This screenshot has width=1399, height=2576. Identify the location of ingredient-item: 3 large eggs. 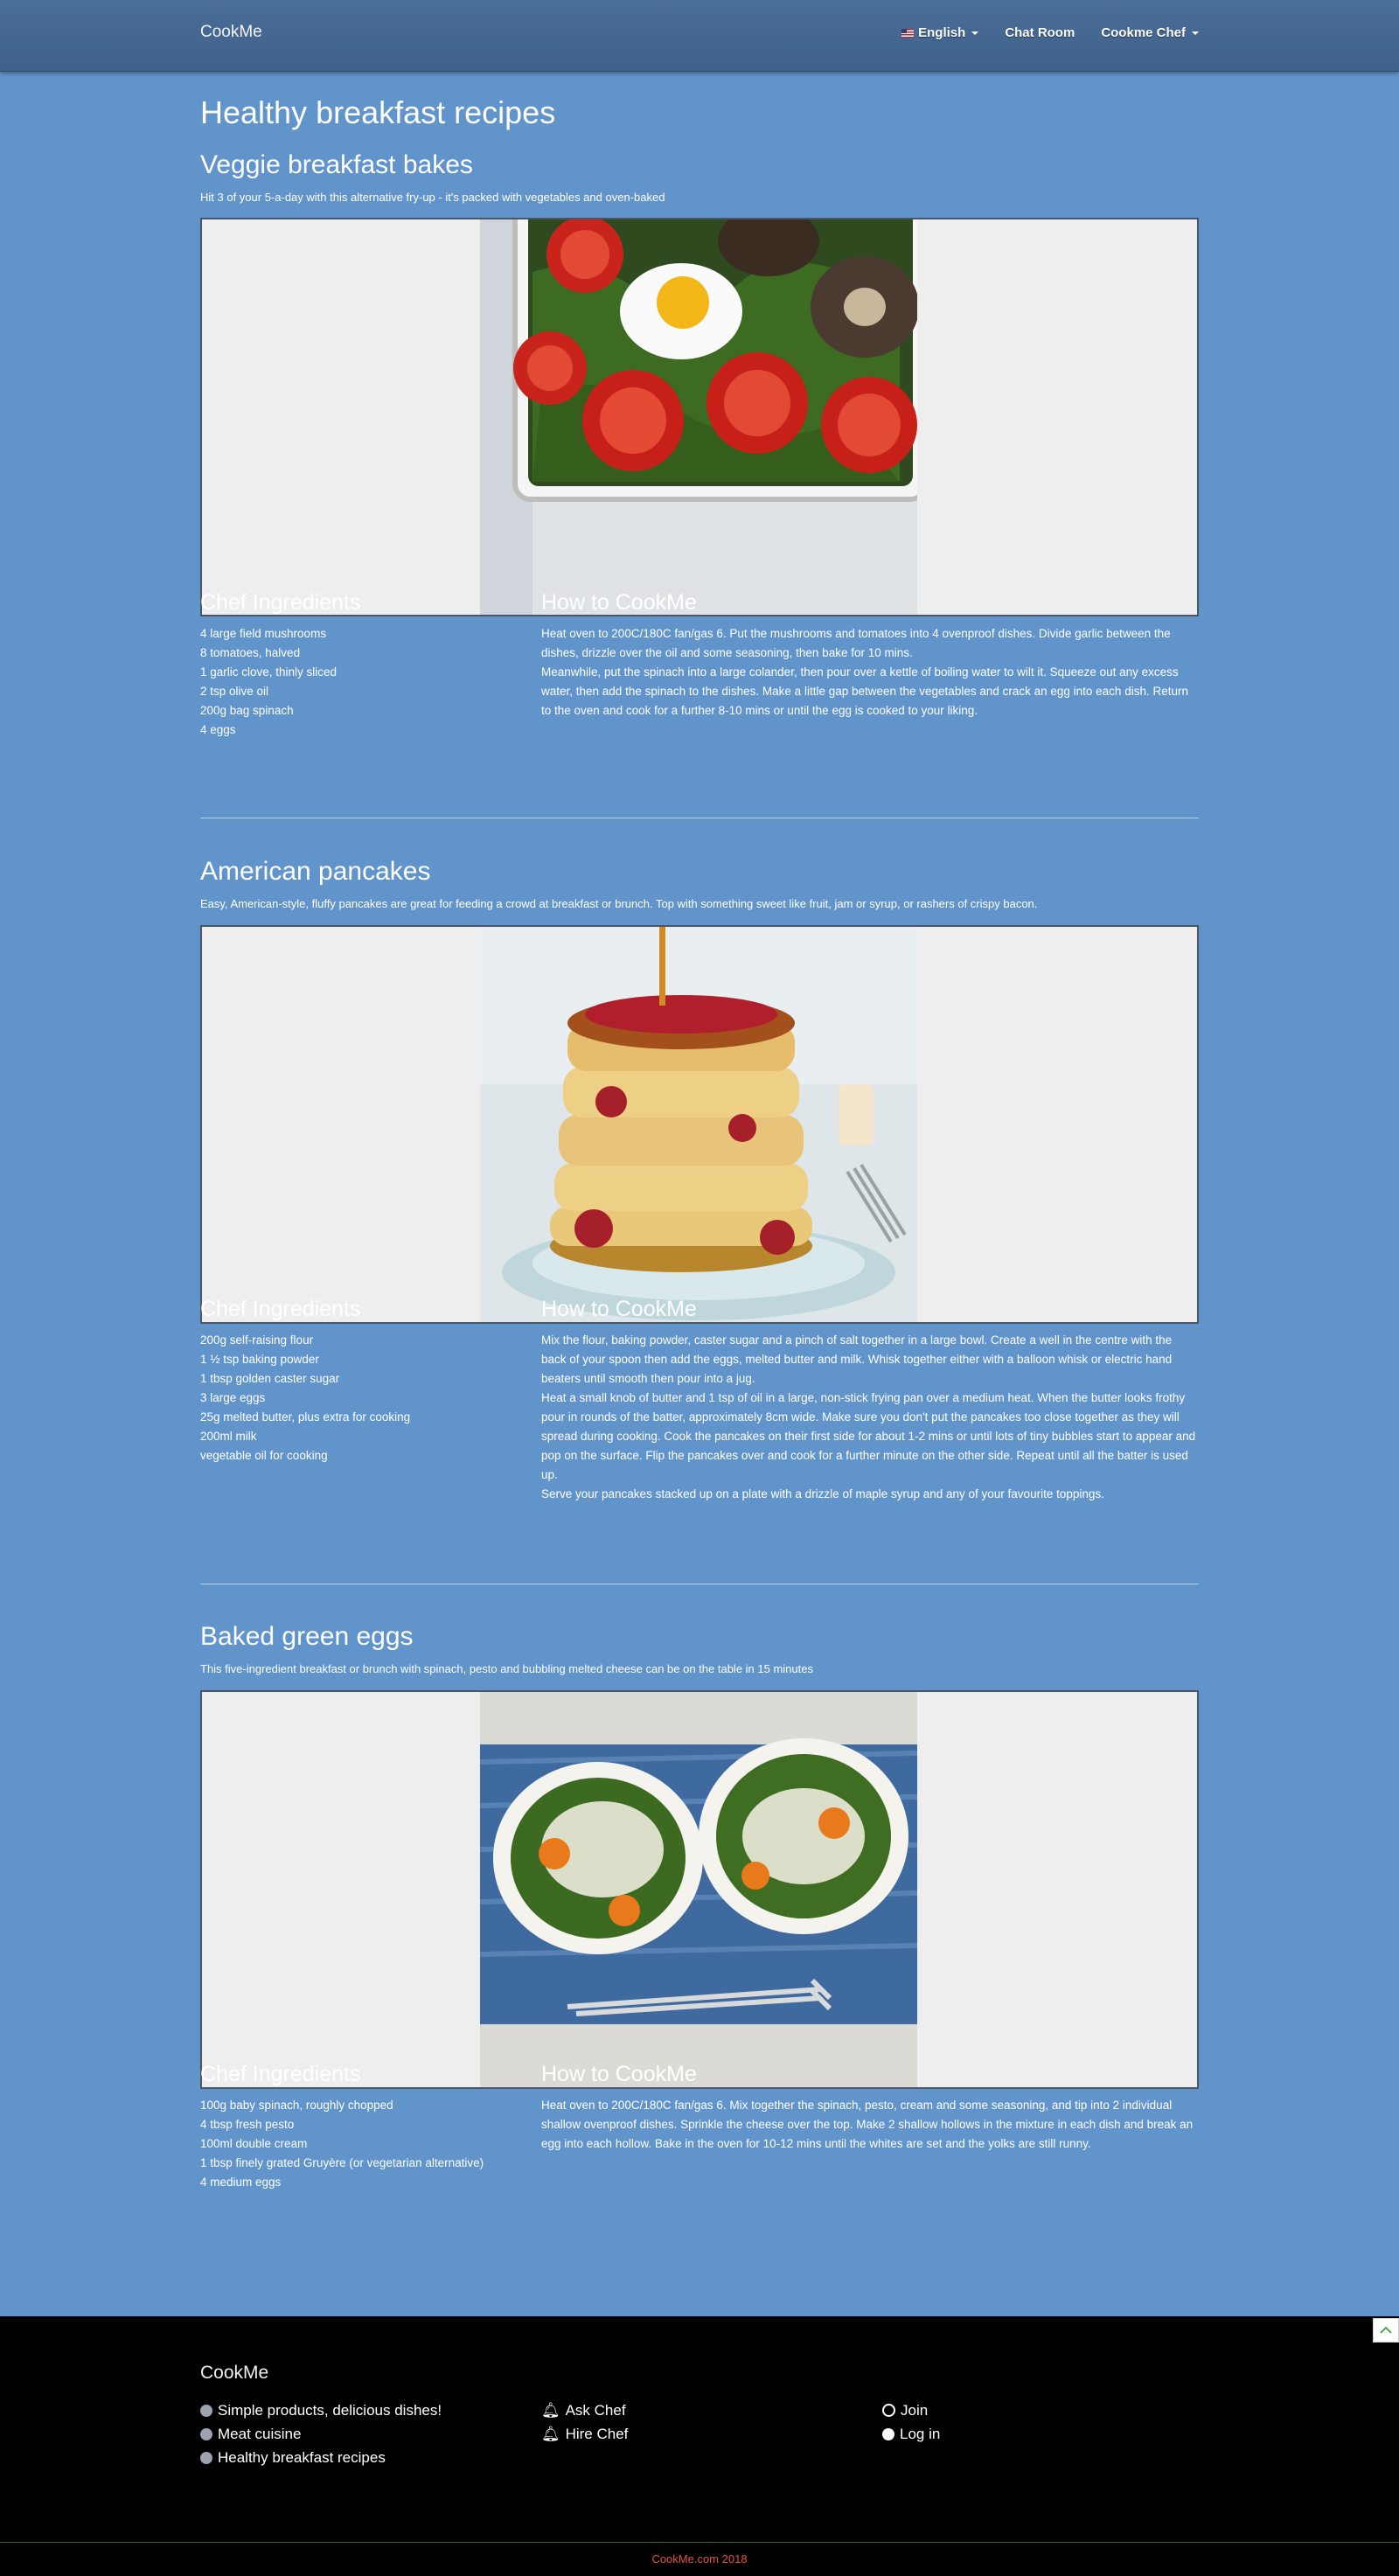
(233, 1397).